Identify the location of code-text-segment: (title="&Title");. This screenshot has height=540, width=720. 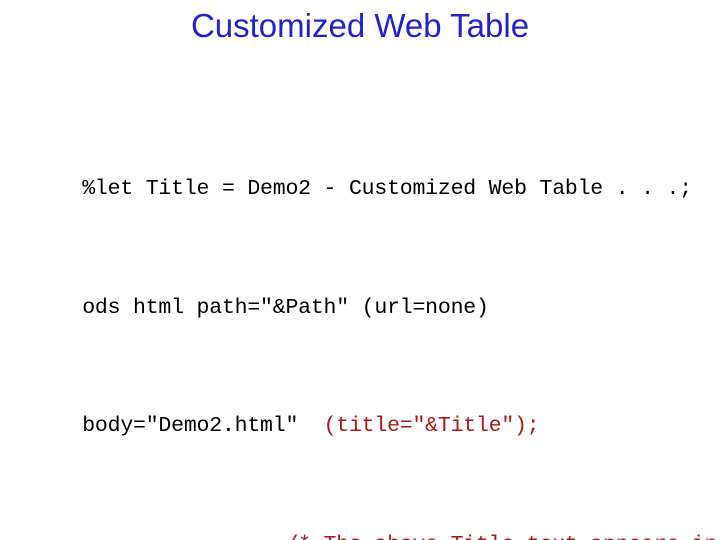
(431, 426).